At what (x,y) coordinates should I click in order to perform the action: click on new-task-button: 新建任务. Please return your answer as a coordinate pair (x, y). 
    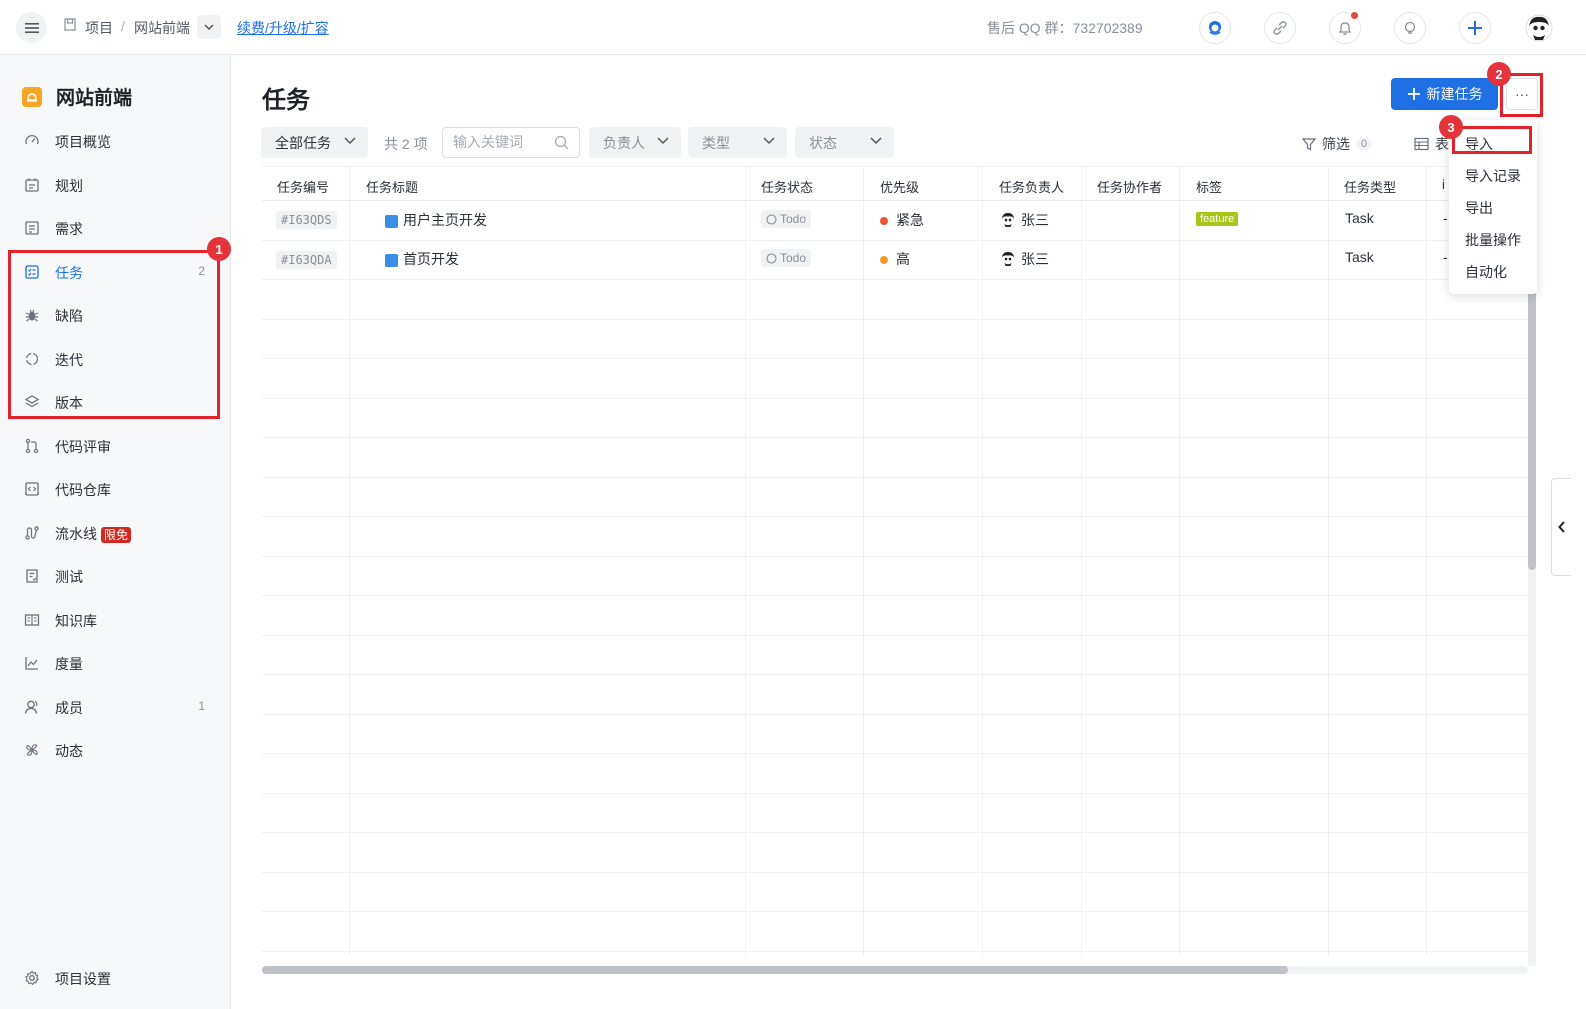
    Looking at the image, I should click on (1444, 94).